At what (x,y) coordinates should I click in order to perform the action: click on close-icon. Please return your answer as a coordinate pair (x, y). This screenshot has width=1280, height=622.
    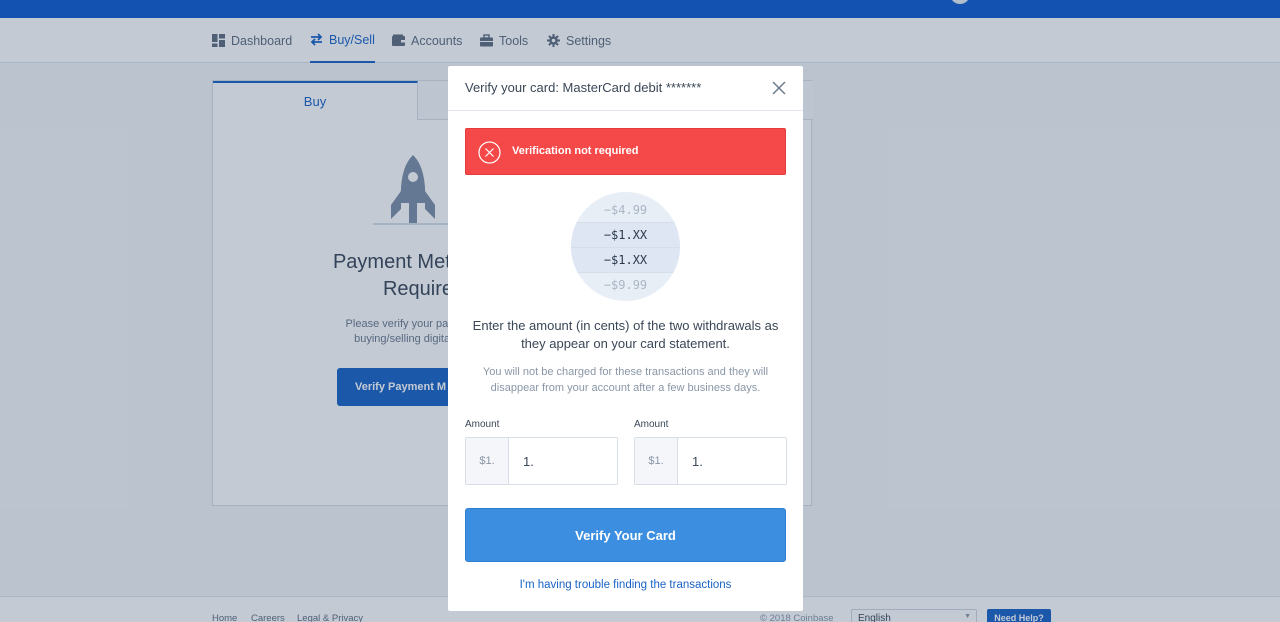
    Looking at the image, I should click on (779, 88).